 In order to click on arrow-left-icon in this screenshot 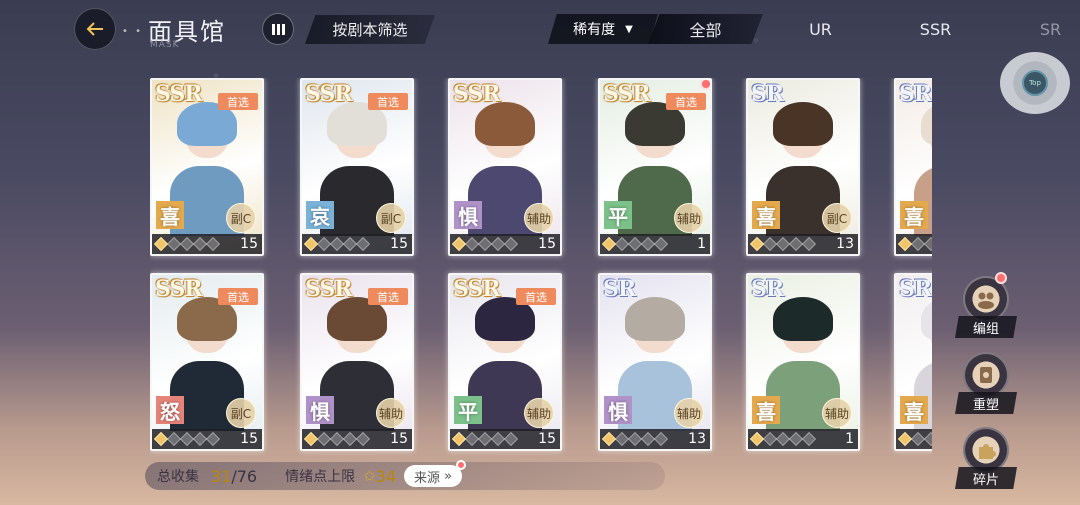, I will do `click(94, 29)`.